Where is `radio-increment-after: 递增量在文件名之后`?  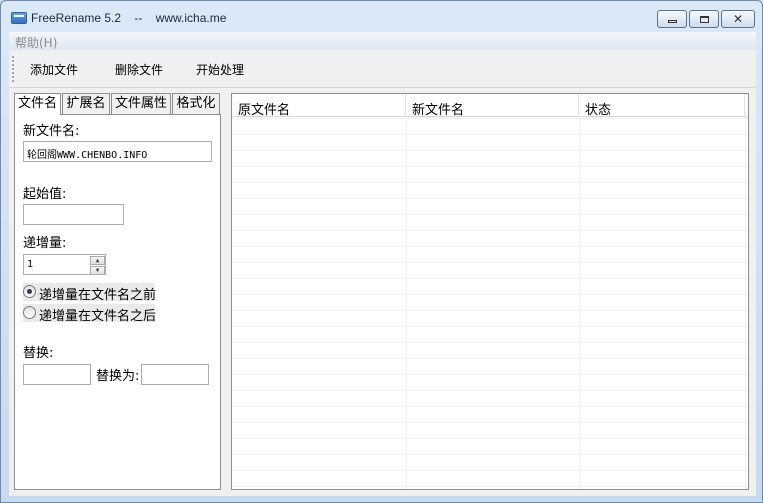
radio-increment-after: 递增量在文件名之后 is located at coordinates (90, 314).